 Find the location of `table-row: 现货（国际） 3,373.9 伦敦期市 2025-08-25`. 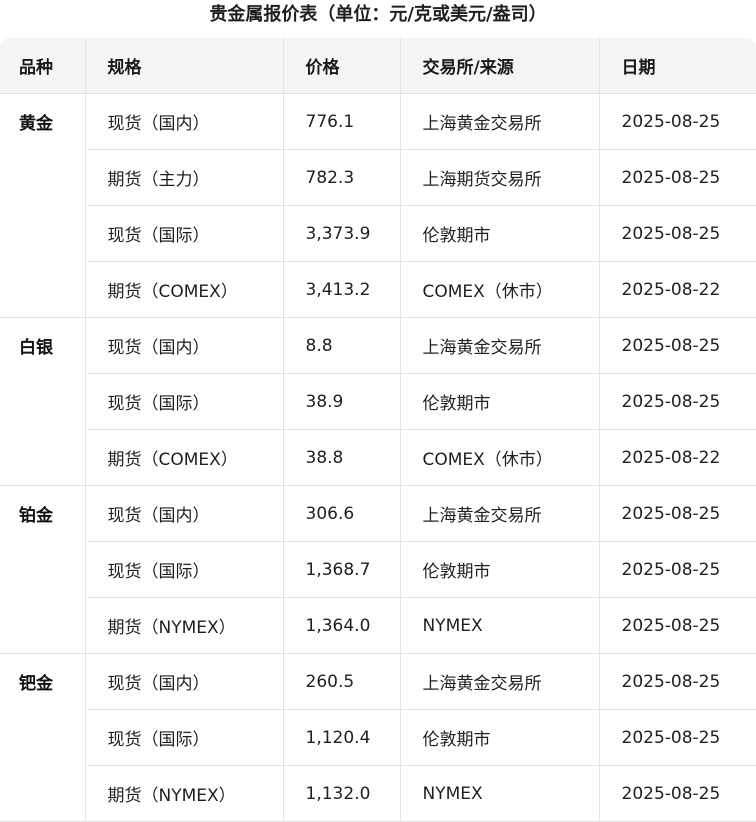

table-row: 现货（国际） 3,373.9 伦敦期市 2025-08-25 is located at coordinates (378, 233).